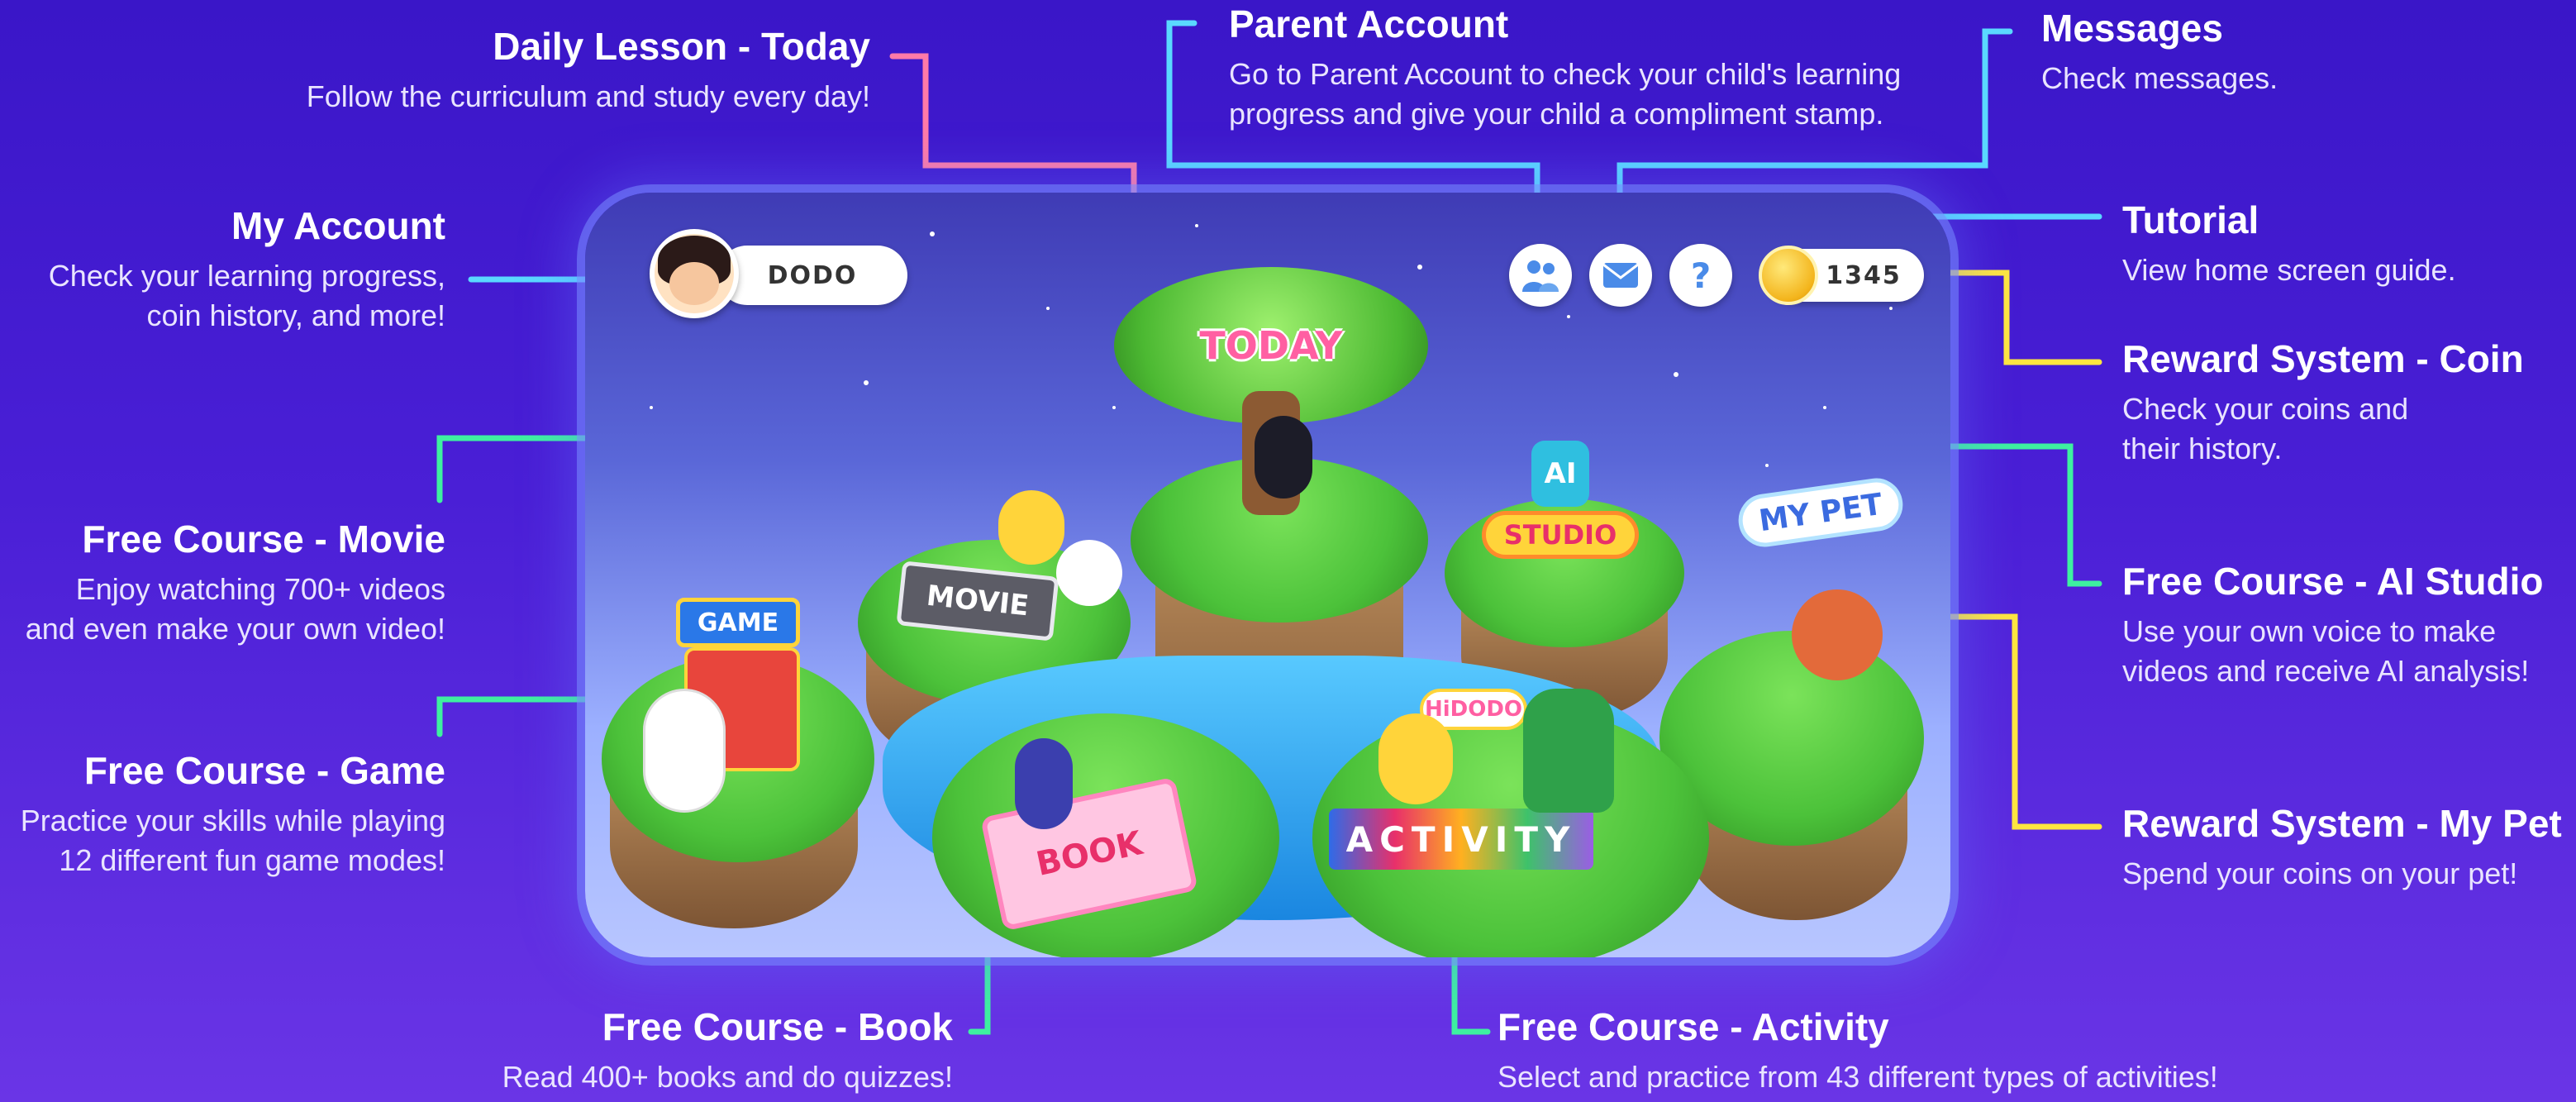 This screenshot has height=1102, width=2576. Describe the element at coordinates (1044, 784) in the screenshot. I see `wizard-character` at that location.